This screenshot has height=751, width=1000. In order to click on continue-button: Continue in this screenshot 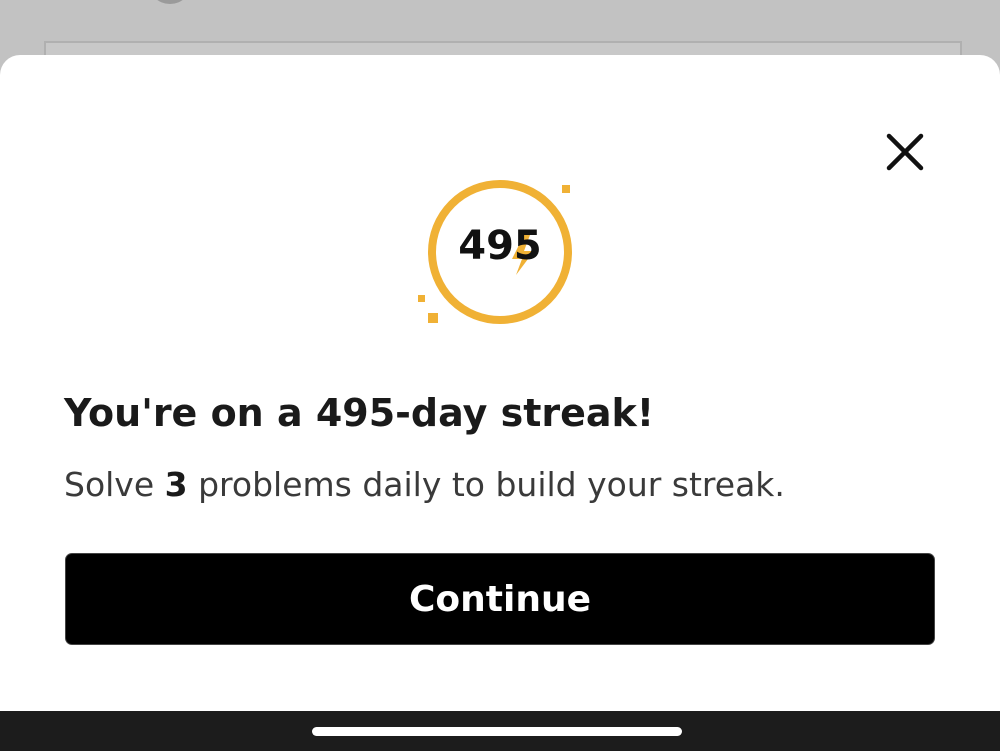, I will do `click(500, 599)`.